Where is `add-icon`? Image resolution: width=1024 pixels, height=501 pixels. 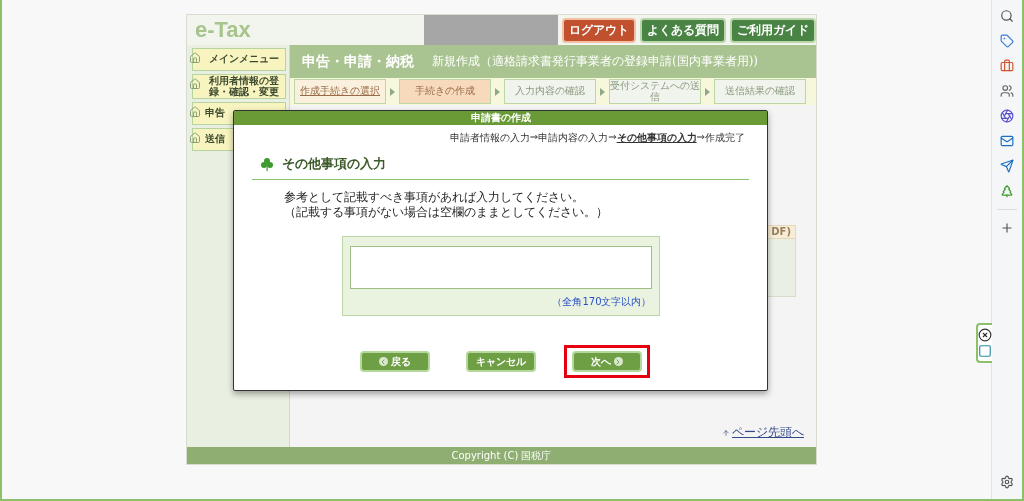 add-icon is located at coordinates (1007, 228).